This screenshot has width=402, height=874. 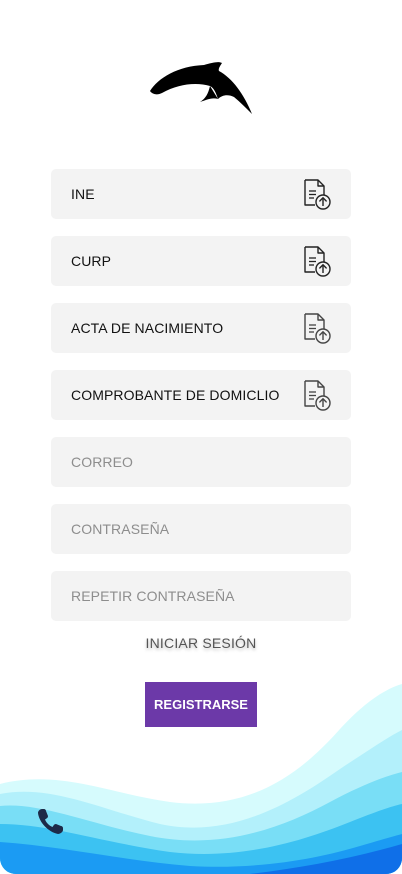 What do you see at coordinates (201, 529) in the screenshot?
I see `password-field: CONTRASEÑA` at bounding box center [201, 529].